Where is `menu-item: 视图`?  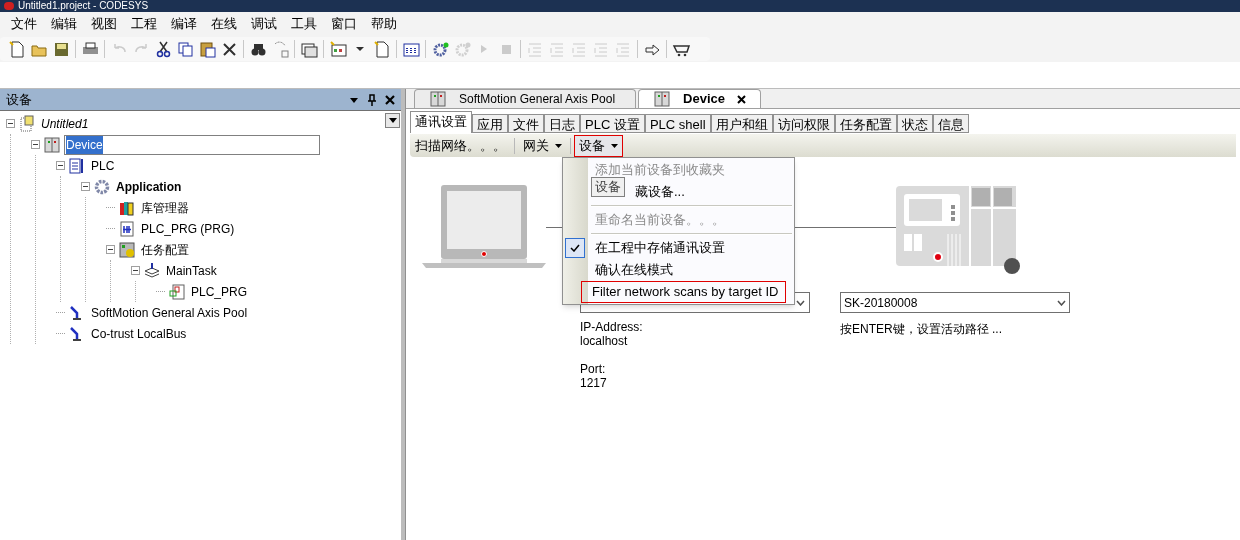 menu-item: 视图 is located at coordinates (104, 24).